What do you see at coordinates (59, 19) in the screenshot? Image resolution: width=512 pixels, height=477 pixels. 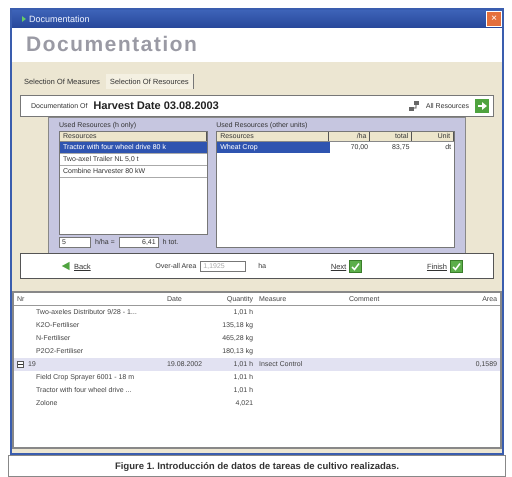 I see `window-title: Documentation` at bounding box center [59, 19].